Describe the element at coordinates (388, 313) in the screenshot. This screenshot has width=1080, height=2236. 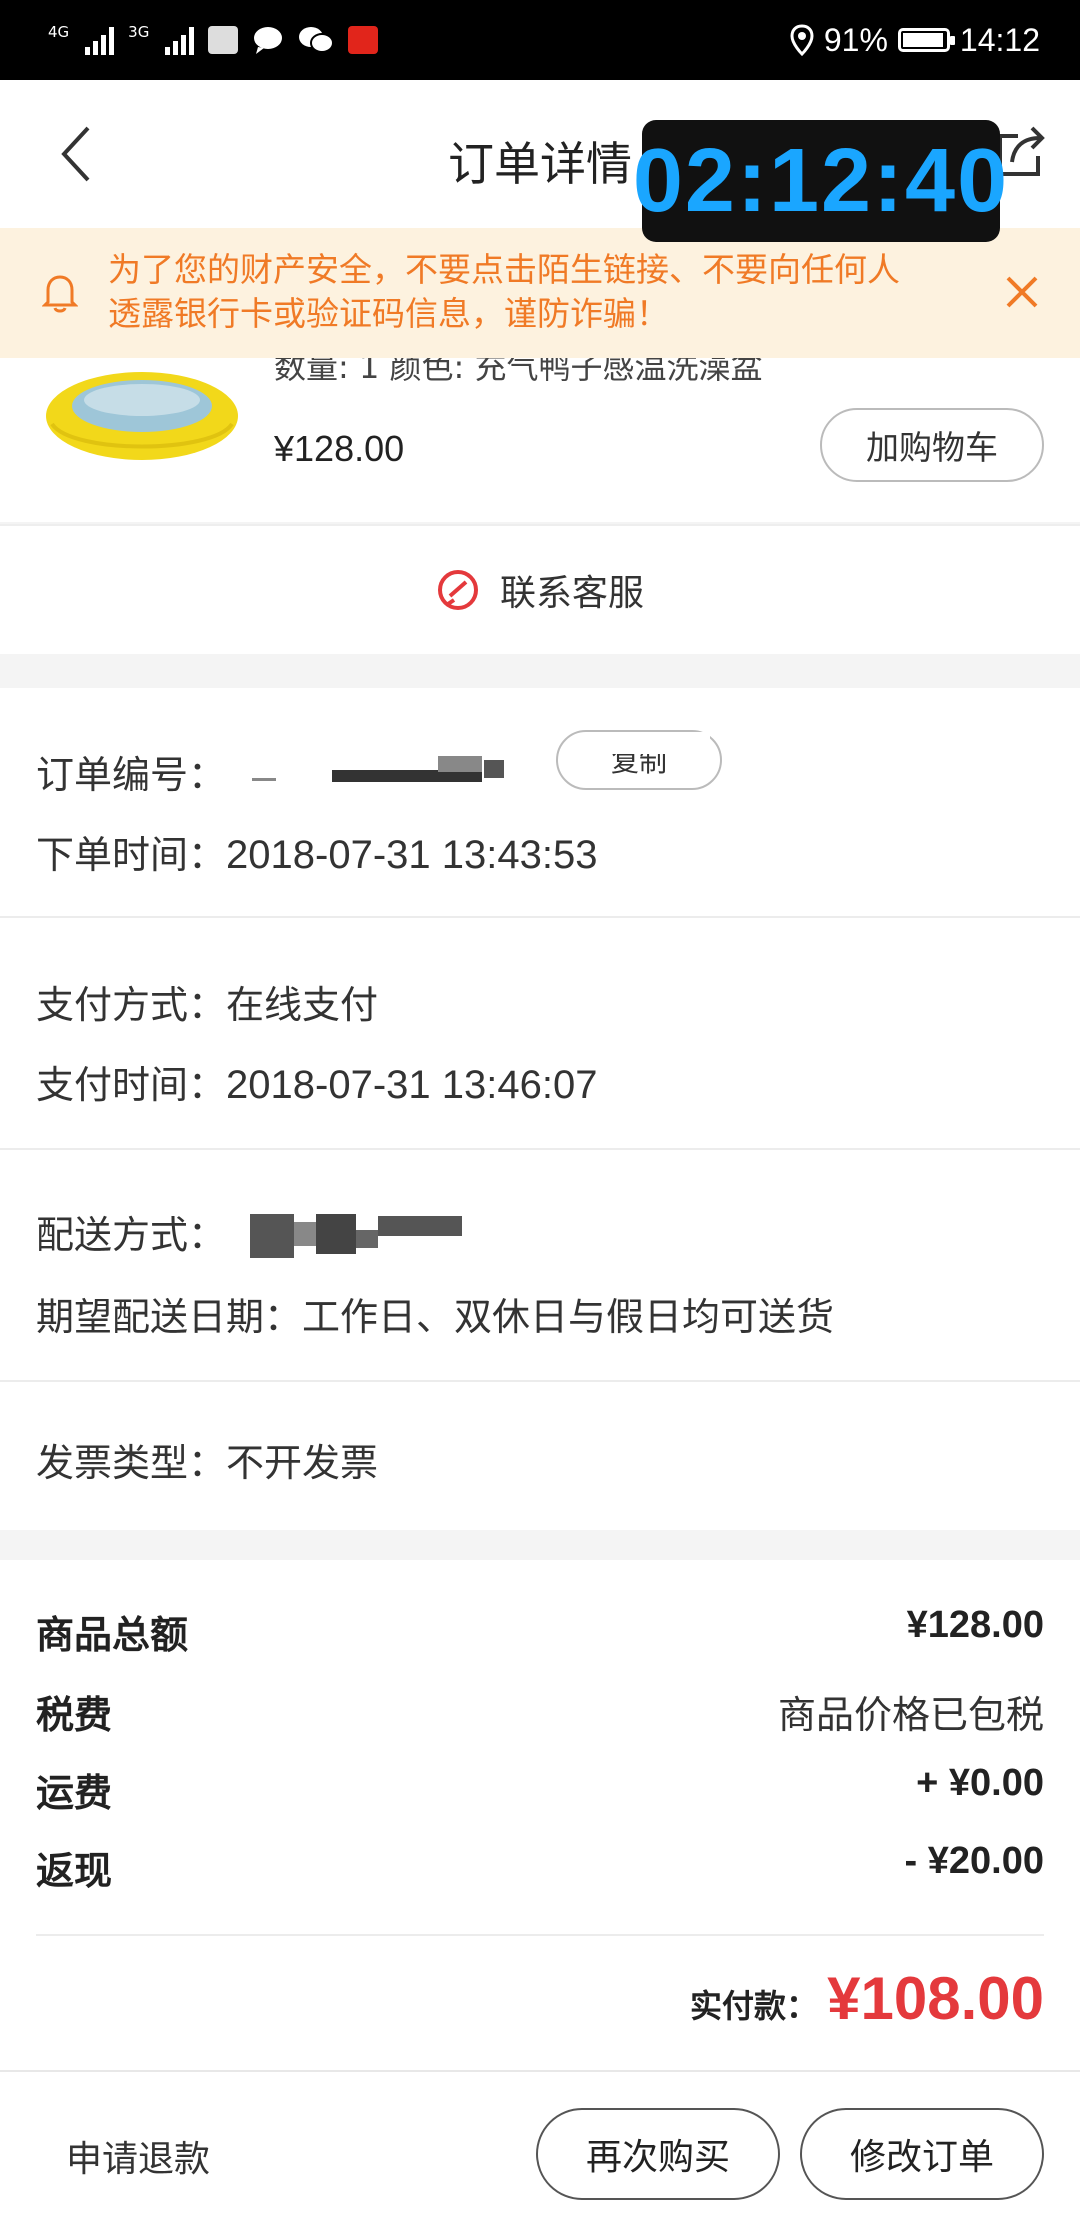
I see `warning-line-2: 透露银行卡或验证码信息，谨防诈骗！` at that location.